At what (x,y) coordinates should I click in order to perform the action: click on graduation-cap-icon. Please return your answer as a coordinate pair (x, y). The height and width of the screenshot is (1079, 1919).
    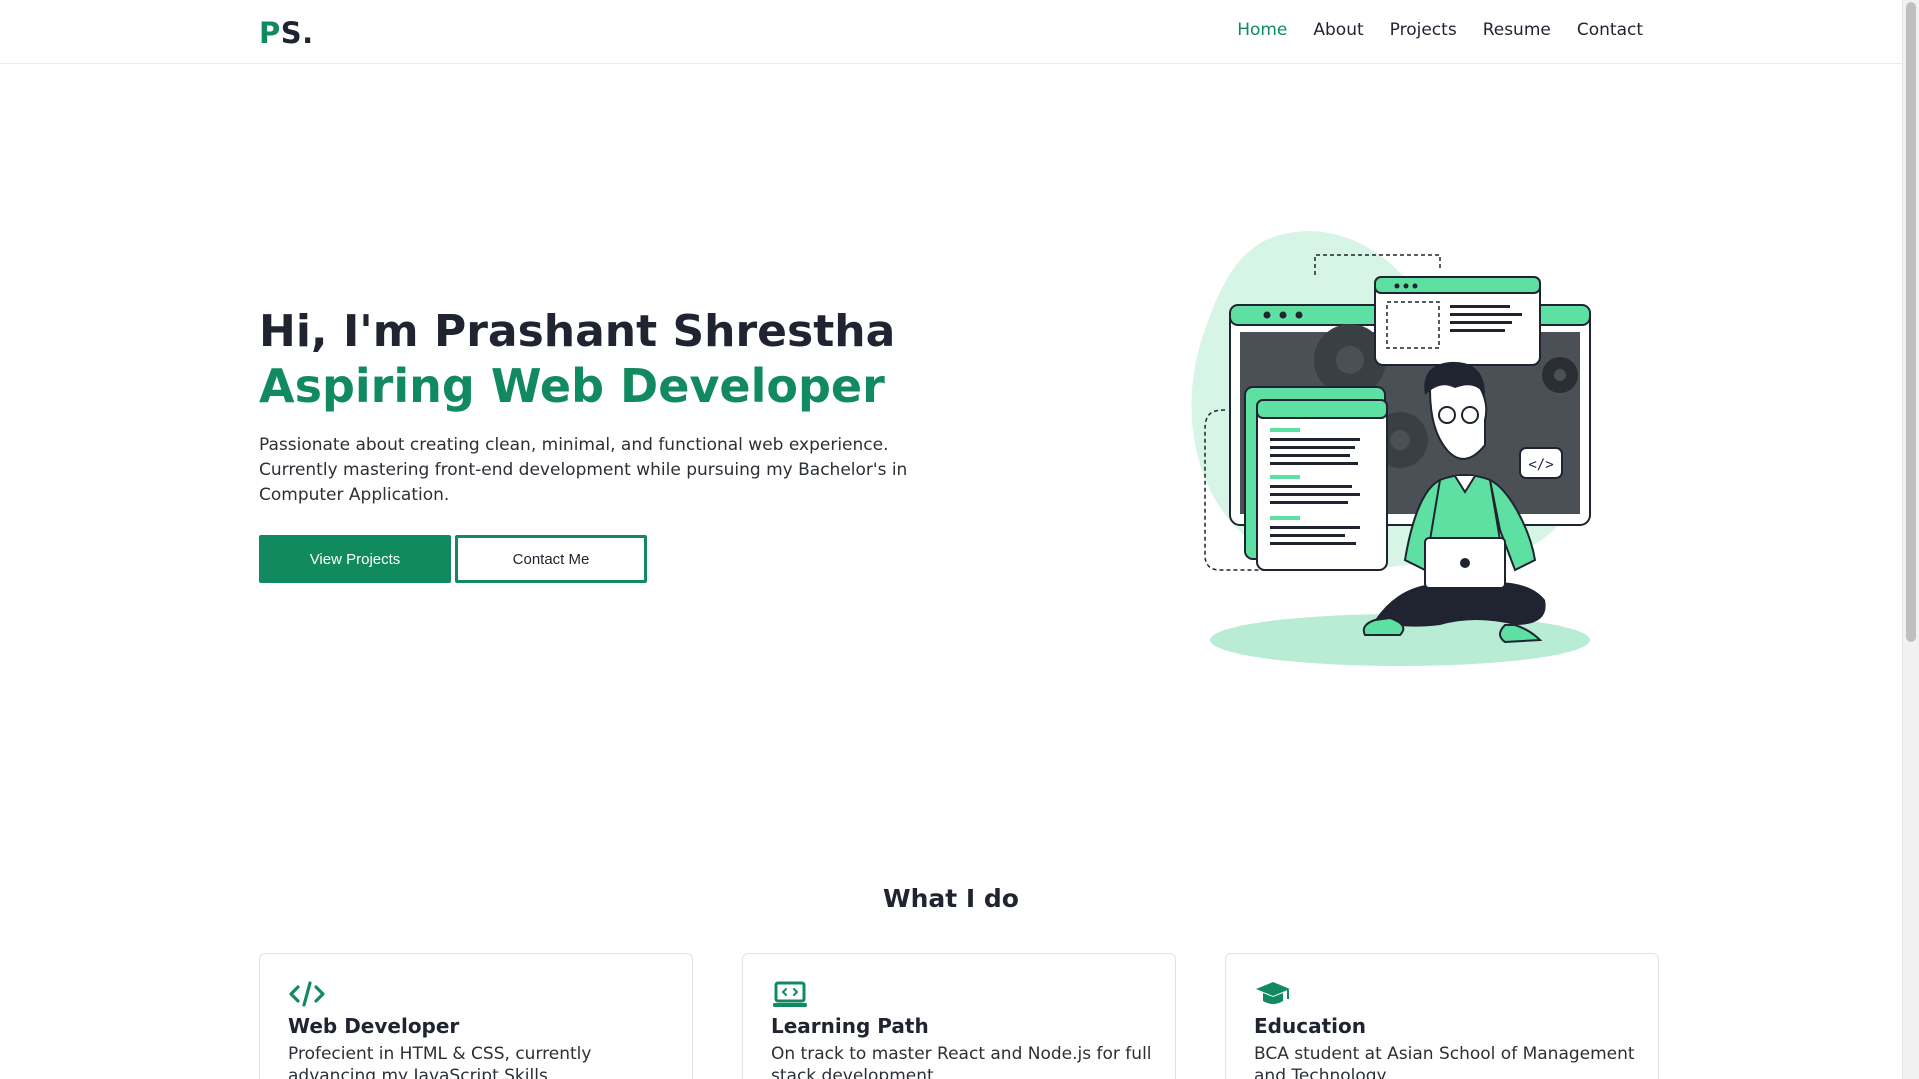
    Looking at the image, I should click on (1273, 993).